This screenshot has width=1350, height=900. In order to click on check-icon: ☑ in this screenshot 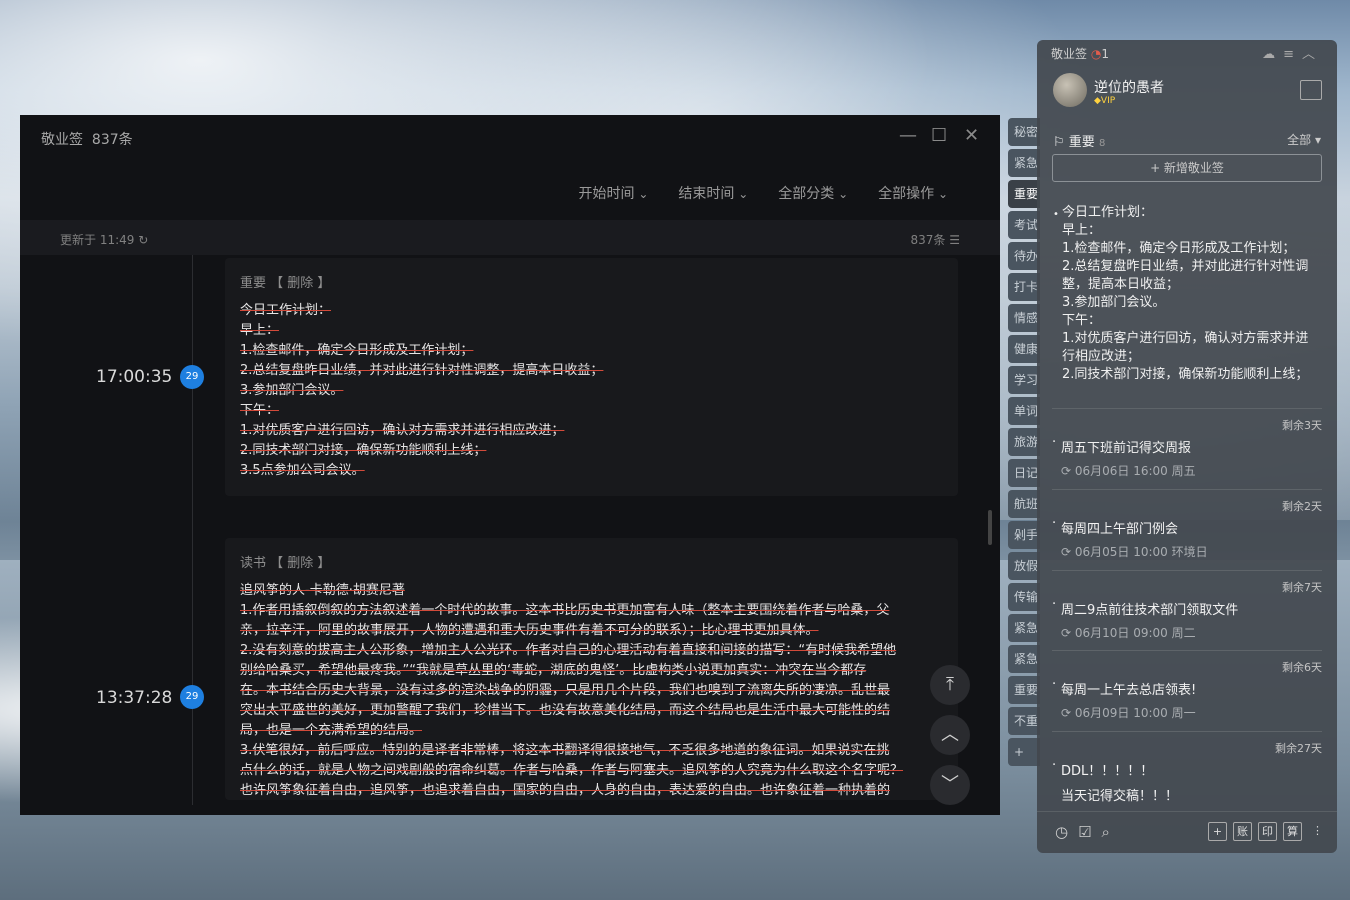, I will do `click(1089, 832)`.